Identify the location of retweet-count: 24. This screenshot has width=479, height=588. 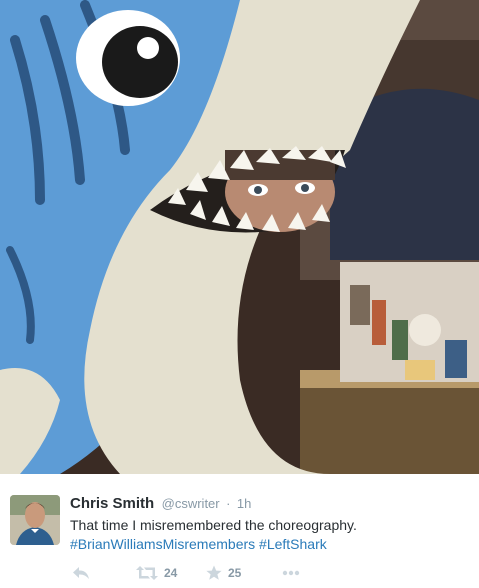
(171, 573).